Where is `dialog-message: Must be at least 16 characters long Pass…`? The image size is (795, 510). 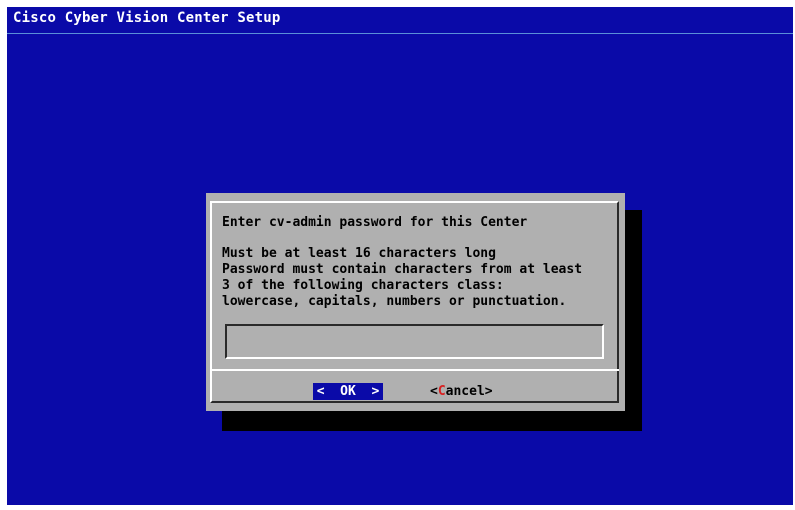
dialog-message: Must be at least 16 characters long Pass… is located at coordinates (402, 278).